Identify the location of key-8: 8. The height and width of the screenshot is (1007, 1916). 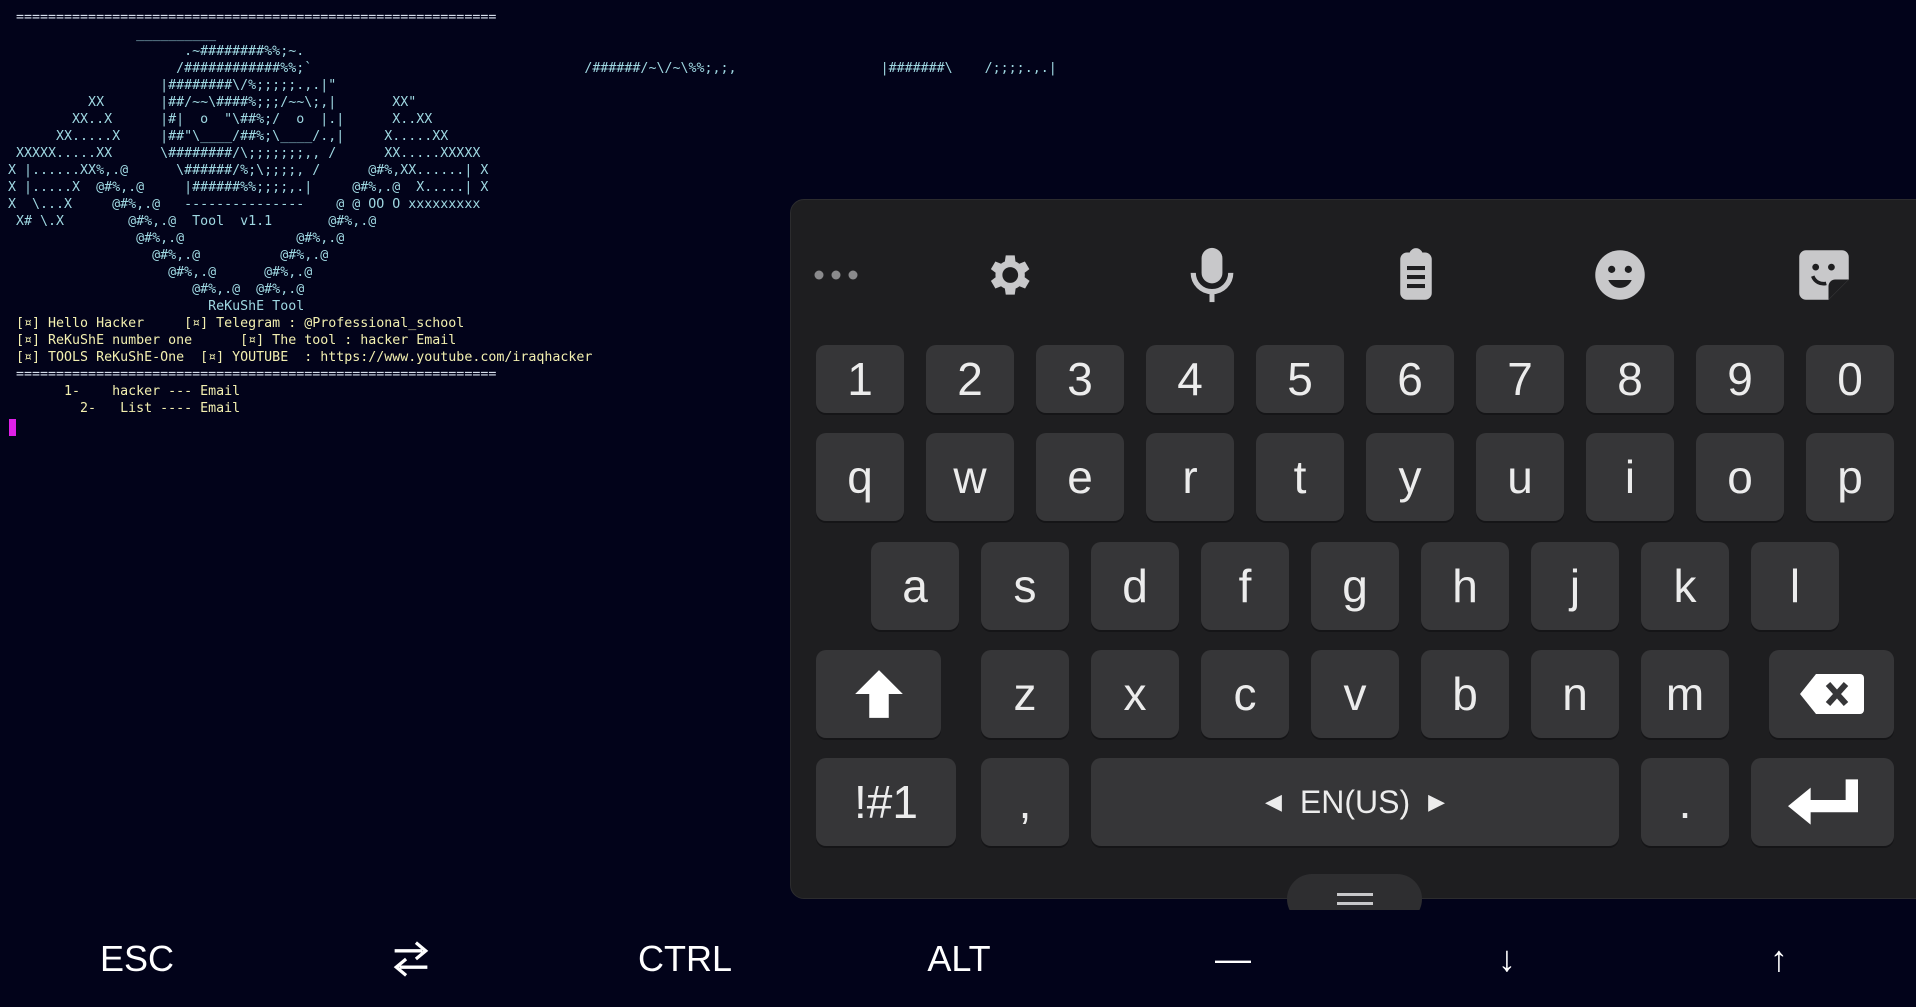
(1630, 379).